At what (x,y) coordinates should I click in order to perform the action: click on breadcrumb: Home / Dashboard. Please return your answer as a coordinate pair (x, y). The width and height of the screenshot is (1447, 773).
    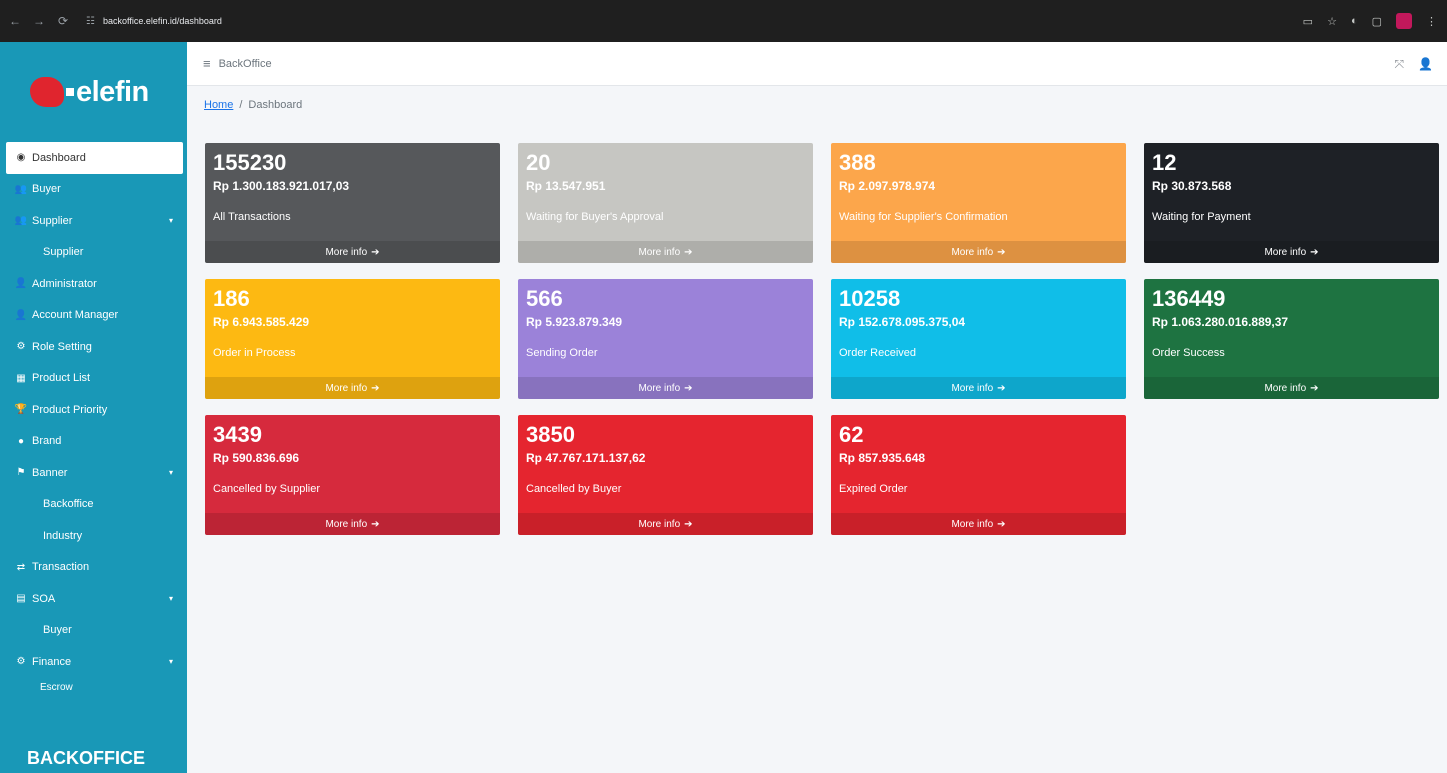
    Looking at the image, I should click on (253, 105).